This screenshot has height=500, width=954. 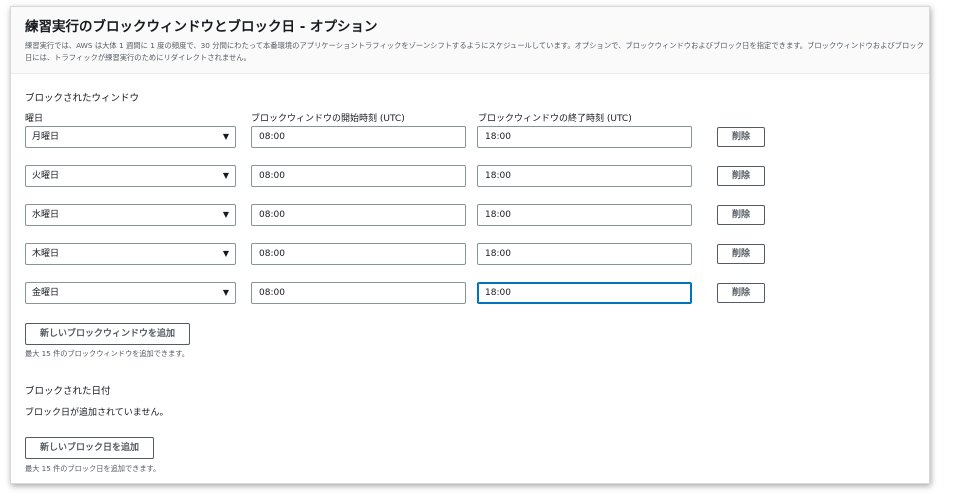 I want to click on blocked-windows-hint: 最大 15 件のブロックウィンドウを追加できます。, so click(x=107, y=353).